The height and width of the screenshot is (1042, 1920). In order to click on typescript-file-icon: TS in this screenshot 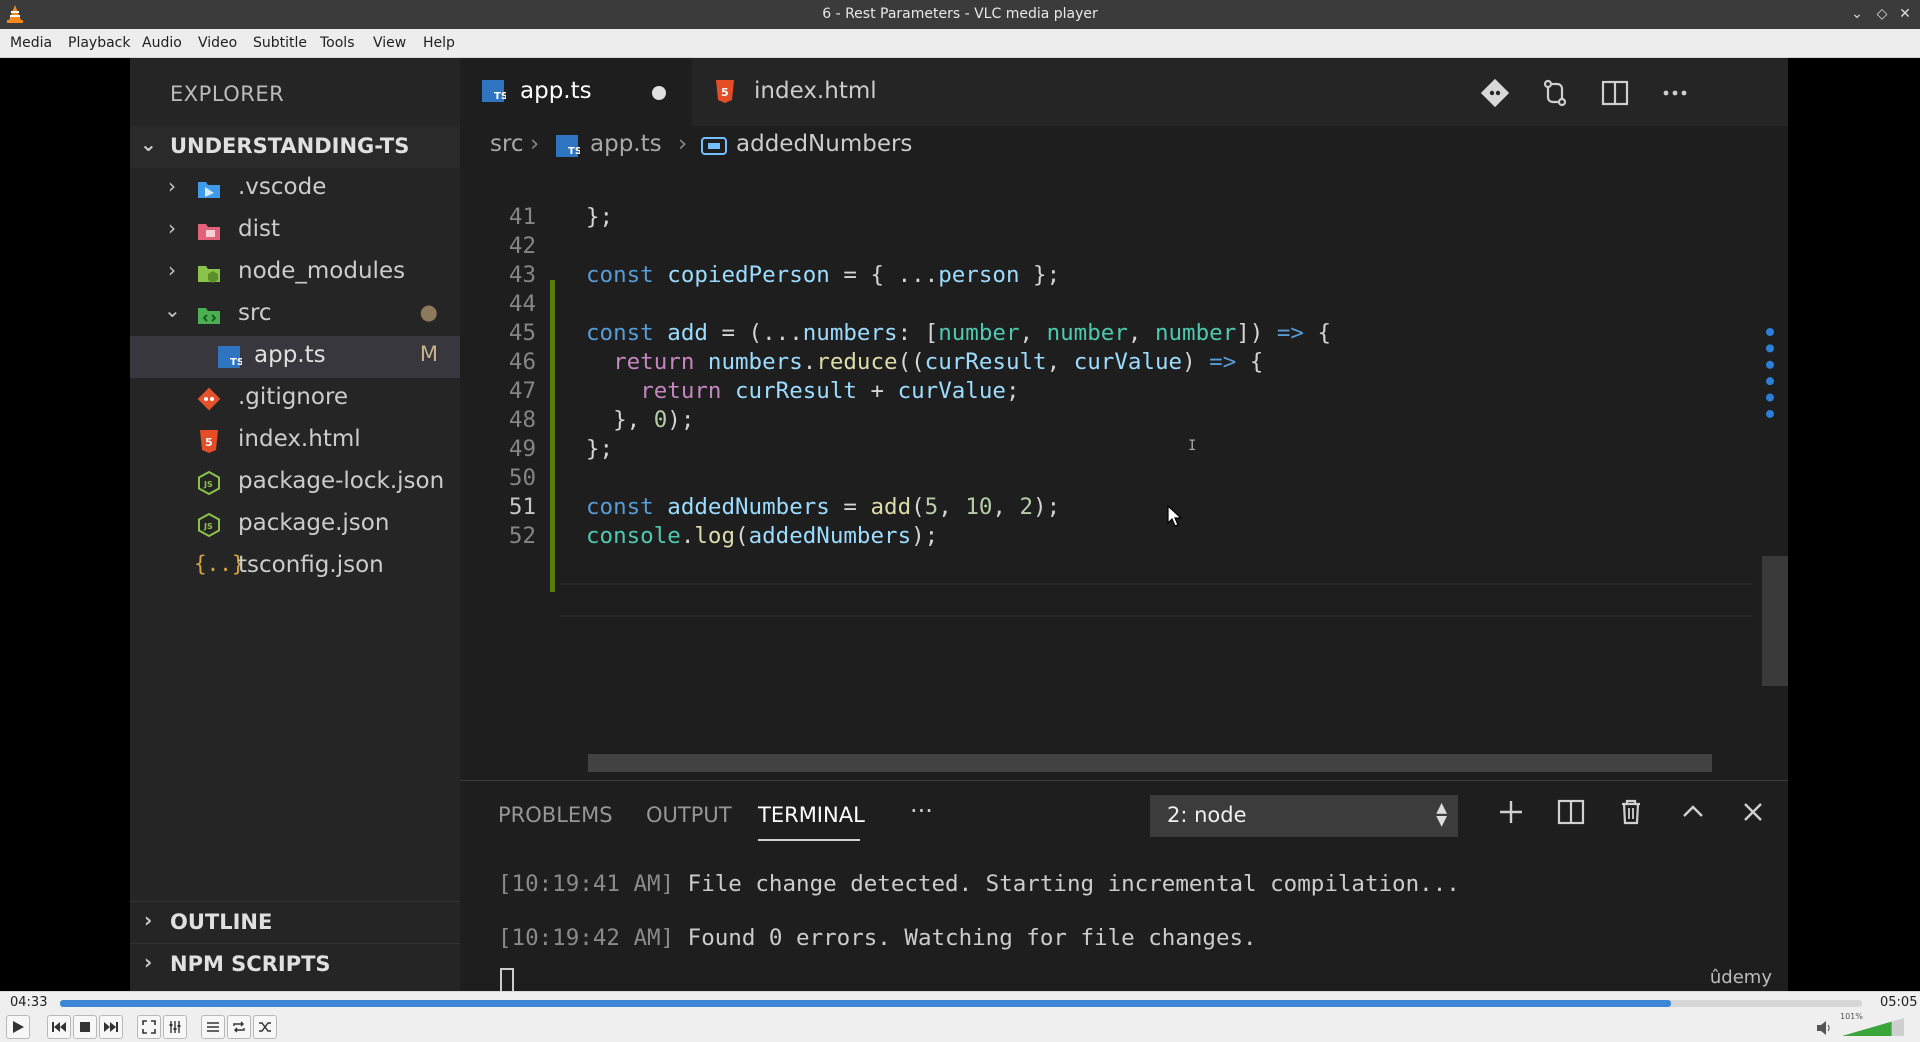, I will do `click(568, 146)`.